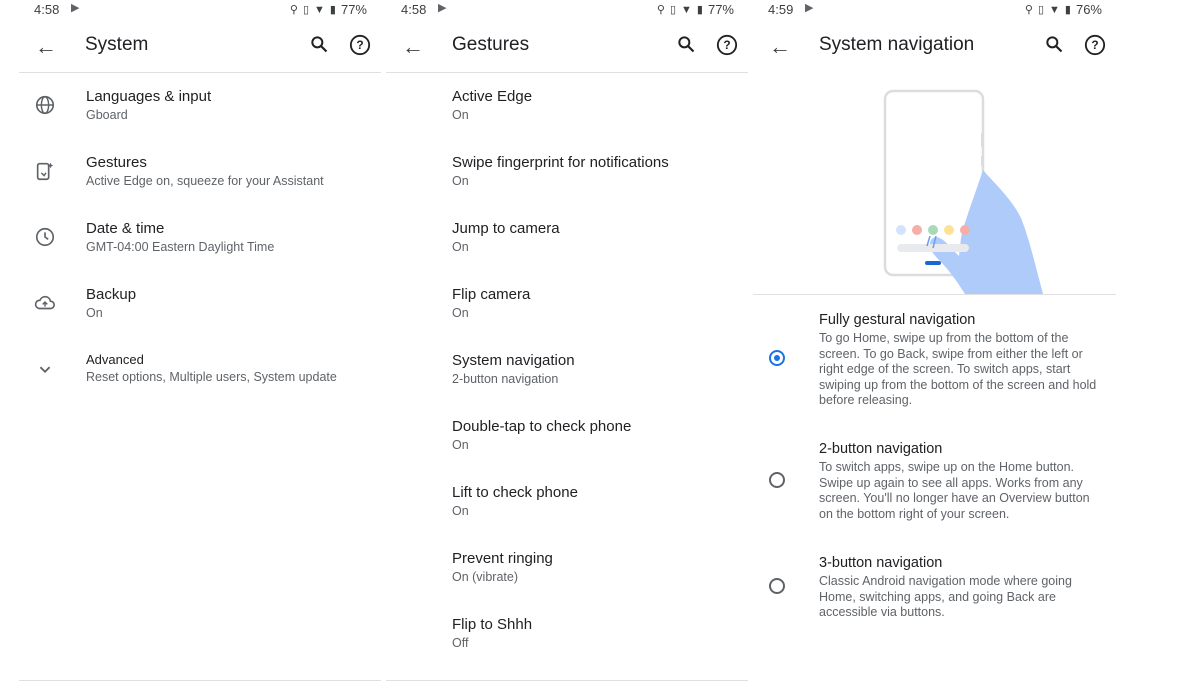  I want to click on settings-item-backup: Backup On, so click(200, 311).